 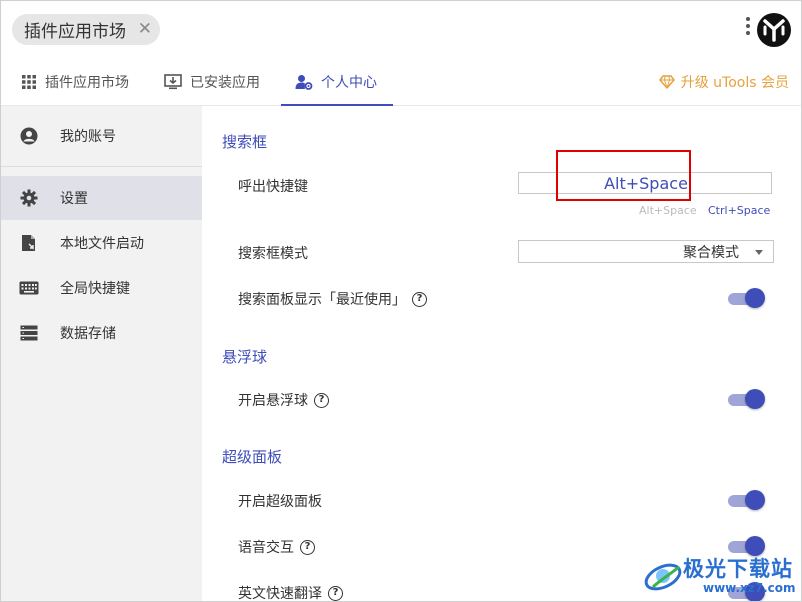 I want to click on sidebar-item-label: 我的账号, so click(x=88, y=137).